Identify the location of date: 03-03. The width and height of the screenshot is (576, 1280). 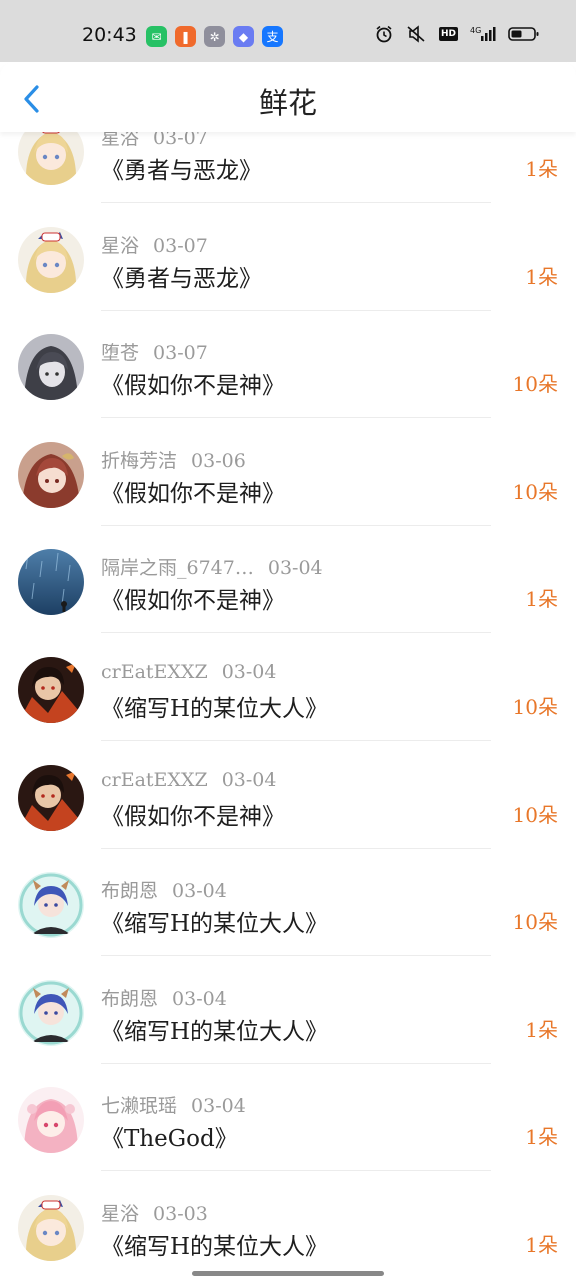
(180, 1214).